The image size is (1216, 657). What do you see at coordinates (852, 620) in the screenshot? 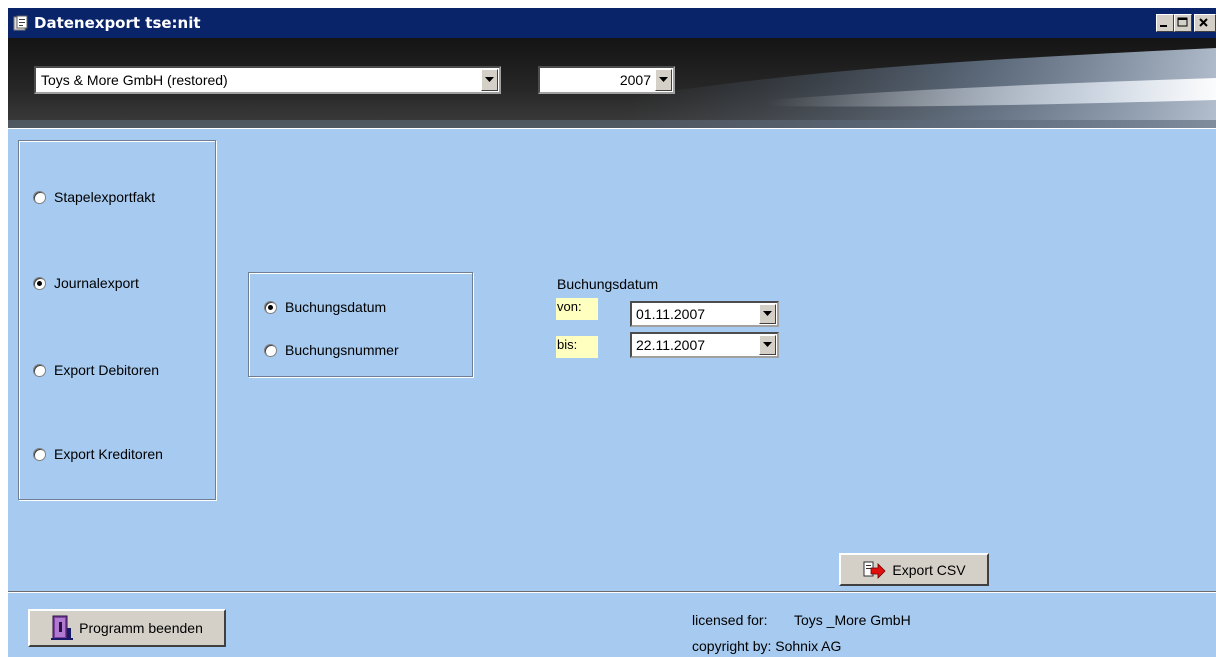
I see `licensed-value: Toys _More GmbH` at bounding box center [852, 620].